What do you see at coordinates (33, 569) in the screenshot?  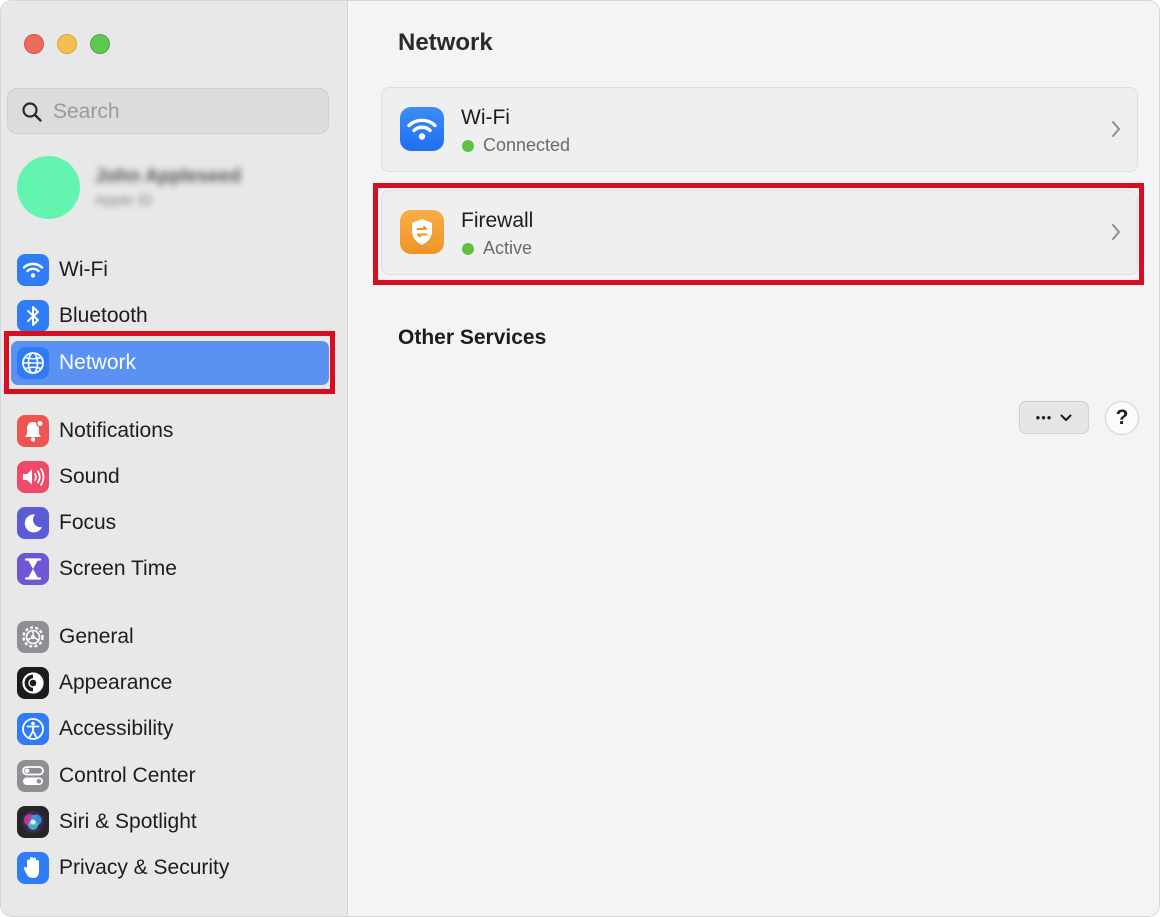 I see `hourglass-icon` at bounding box center [33, 569].